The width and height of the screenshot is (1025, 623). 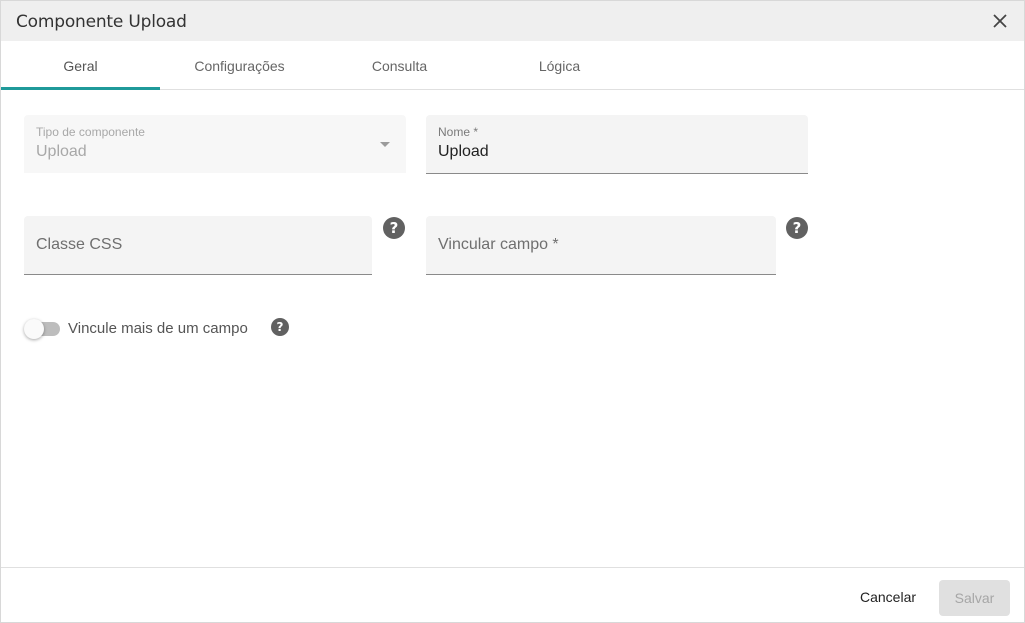 I want to click on tab-label: Consulta, so click(x=399, y=65).